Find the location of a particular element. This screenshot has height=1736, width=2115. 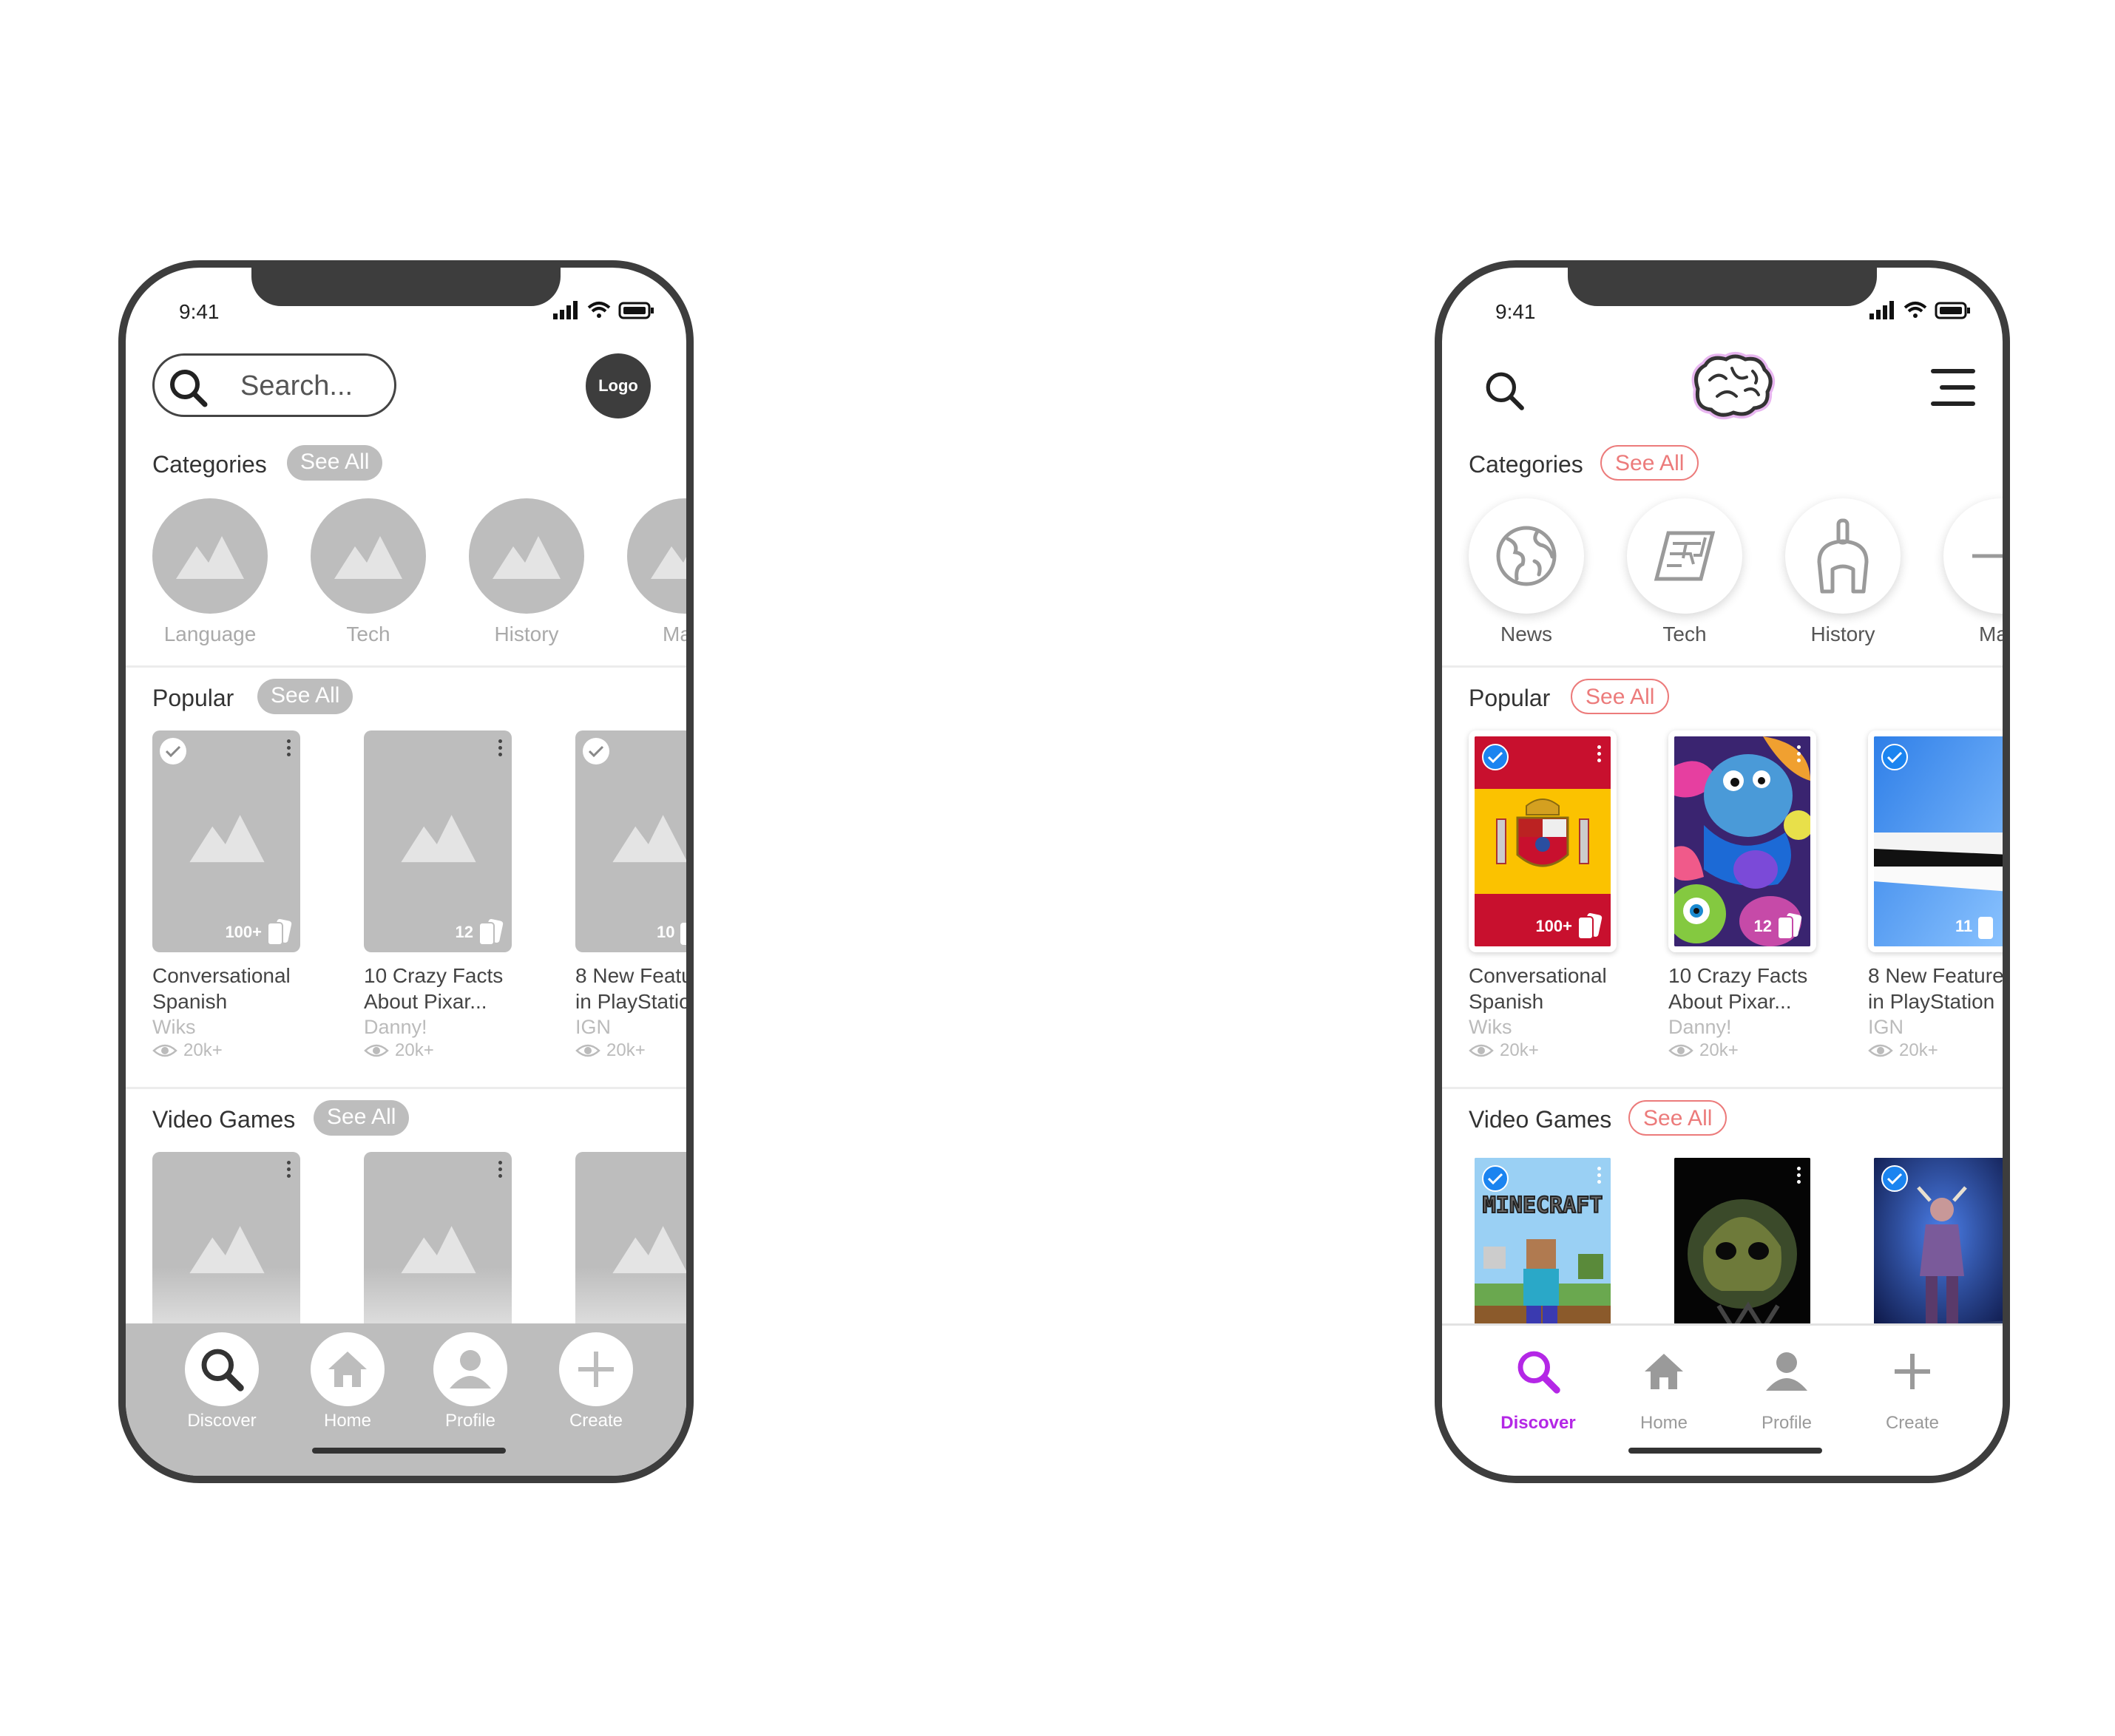

battery-icon is located at coordinates (1952, 310).